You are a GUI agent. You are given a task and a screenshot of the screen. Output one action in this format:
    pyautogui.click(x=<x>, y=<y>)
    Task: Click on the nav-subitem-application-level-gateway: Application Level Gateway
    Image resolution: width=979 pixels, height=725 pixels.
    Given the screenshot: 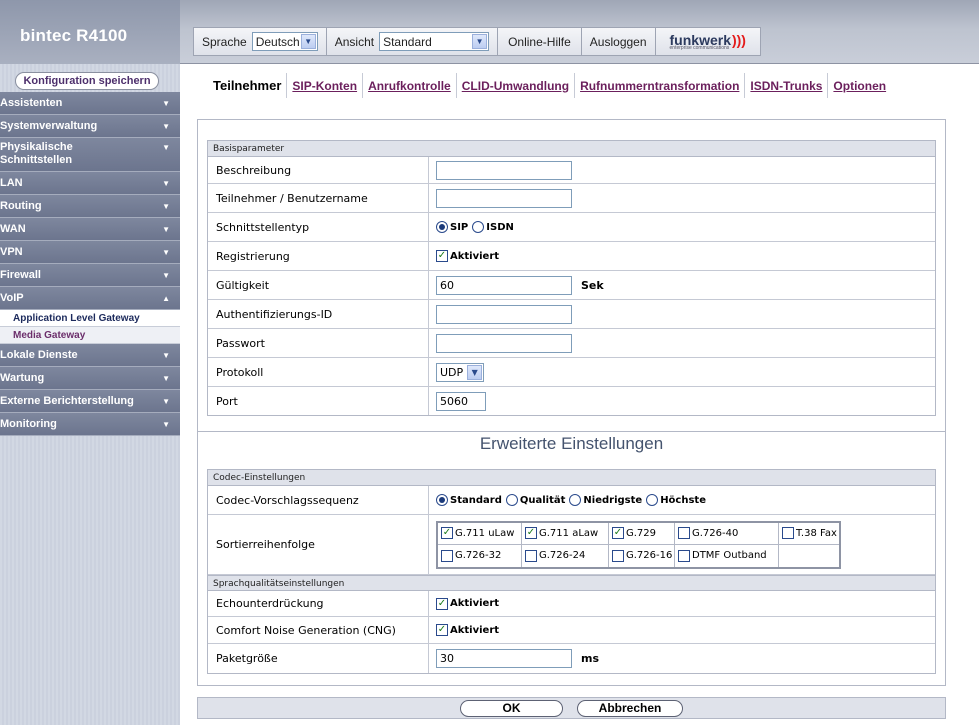 What is the action you would take?
    pyautogui.click(x=90, y=318)
    